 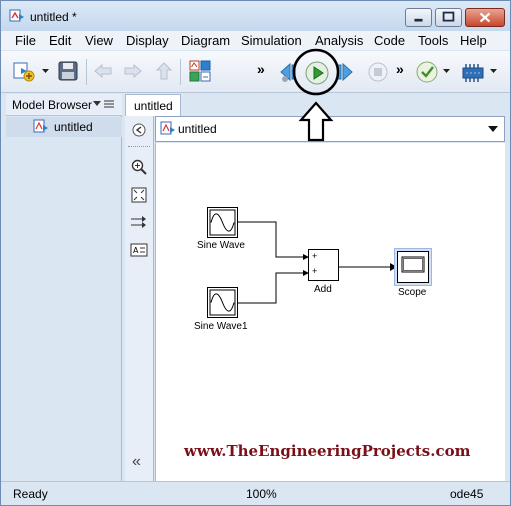 I want to click on model-browser-header: Model Browser, so click(x=64, y=105).